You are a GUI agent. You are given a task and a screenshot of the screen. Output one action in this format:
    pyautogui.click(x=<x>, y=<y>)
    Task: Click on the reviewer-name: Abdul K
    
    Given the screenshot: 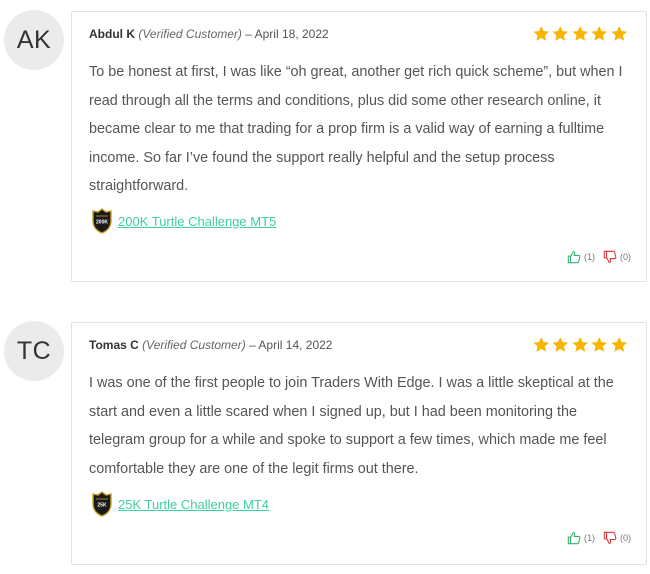 What is the action you would take?
    pyautogui.click(x=112, y=34)
    